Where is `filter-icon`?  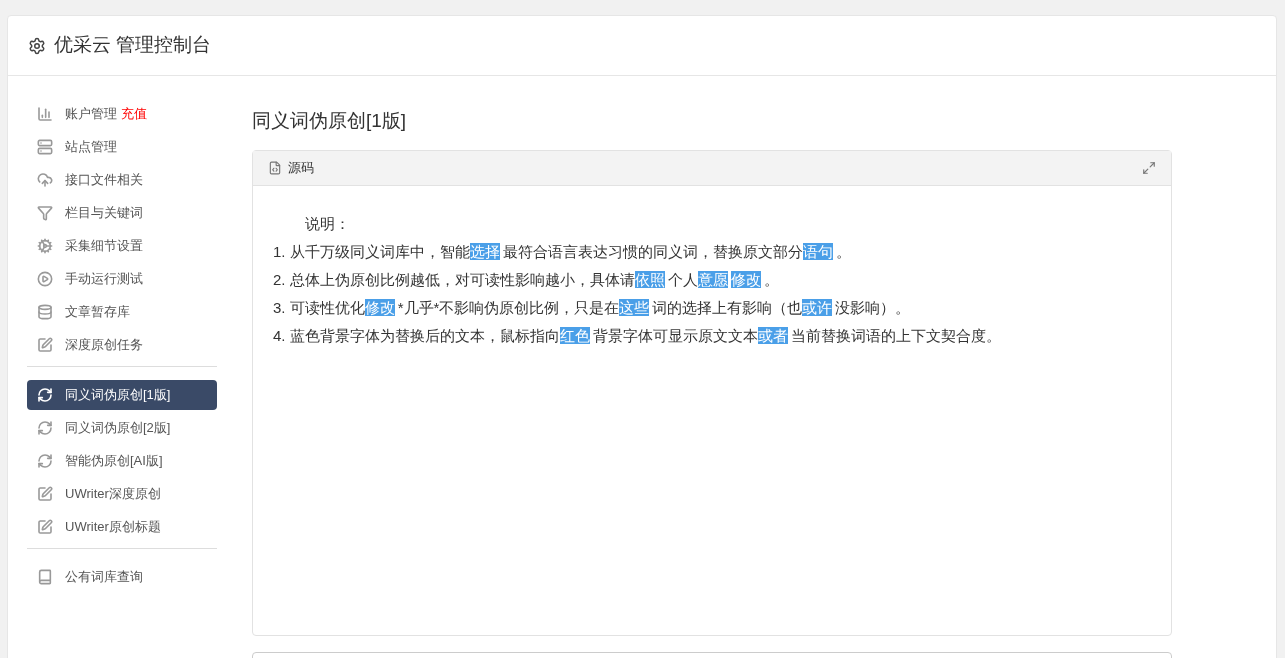
filter-icon is located at coordinates (45, 213).